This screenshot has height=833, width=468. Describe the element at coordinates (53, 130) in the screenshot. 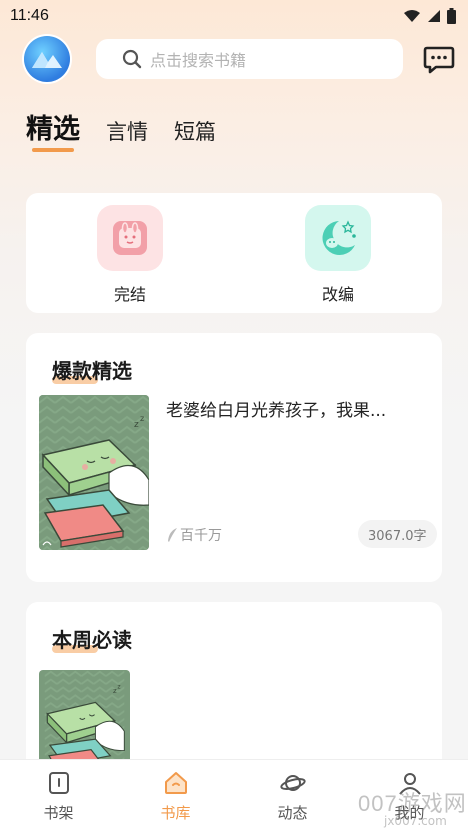

I see `tab-featured: 精选` at that location.